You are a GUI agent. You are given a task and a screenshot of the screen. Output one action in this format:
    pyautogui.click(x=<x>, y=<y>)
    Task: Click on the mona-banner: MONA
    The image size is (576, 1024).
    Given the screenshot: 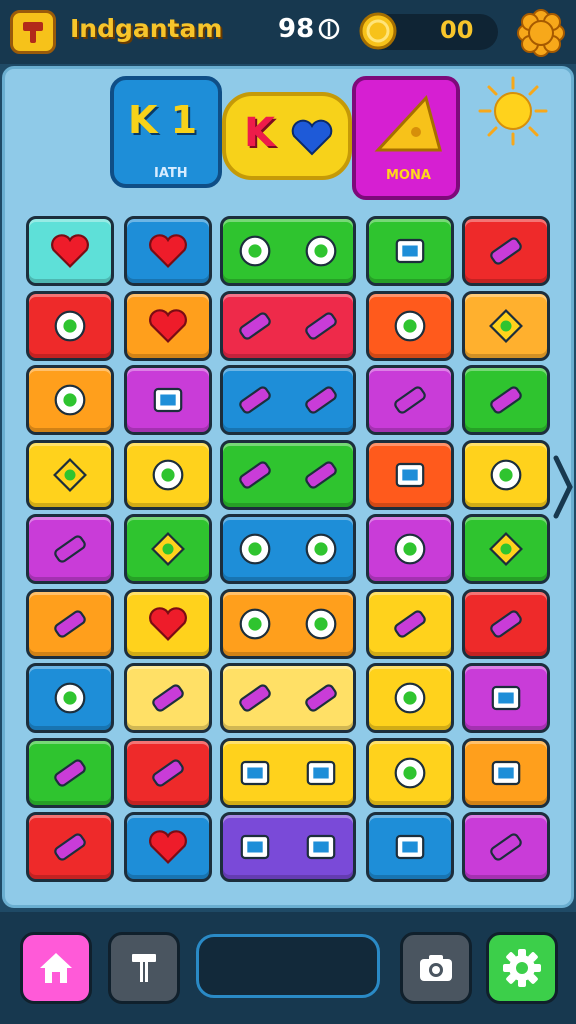 What is the action you would take?
    pyautogui.click(x=406, y=138)
    